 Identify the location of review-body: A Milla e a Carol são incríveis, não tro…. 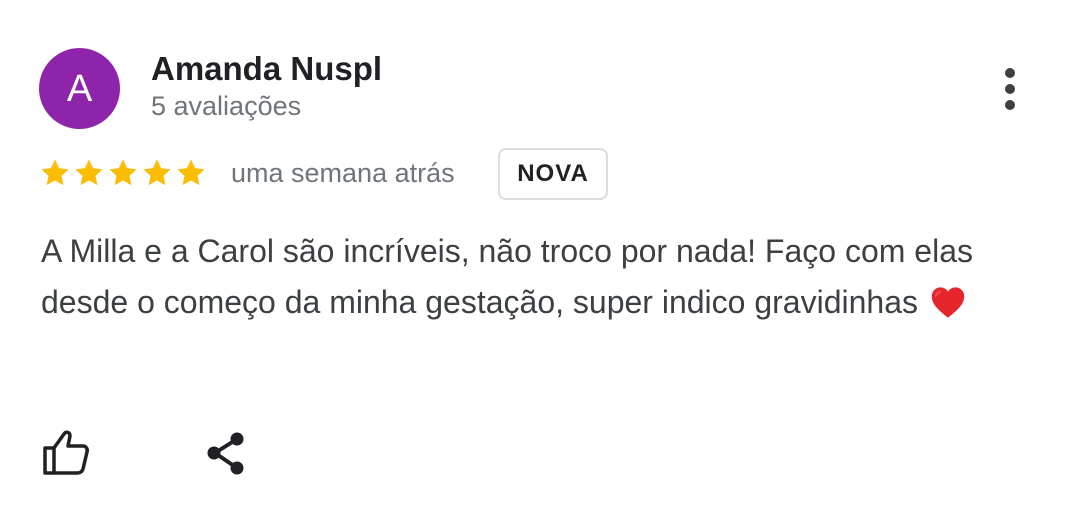
(507, 276).